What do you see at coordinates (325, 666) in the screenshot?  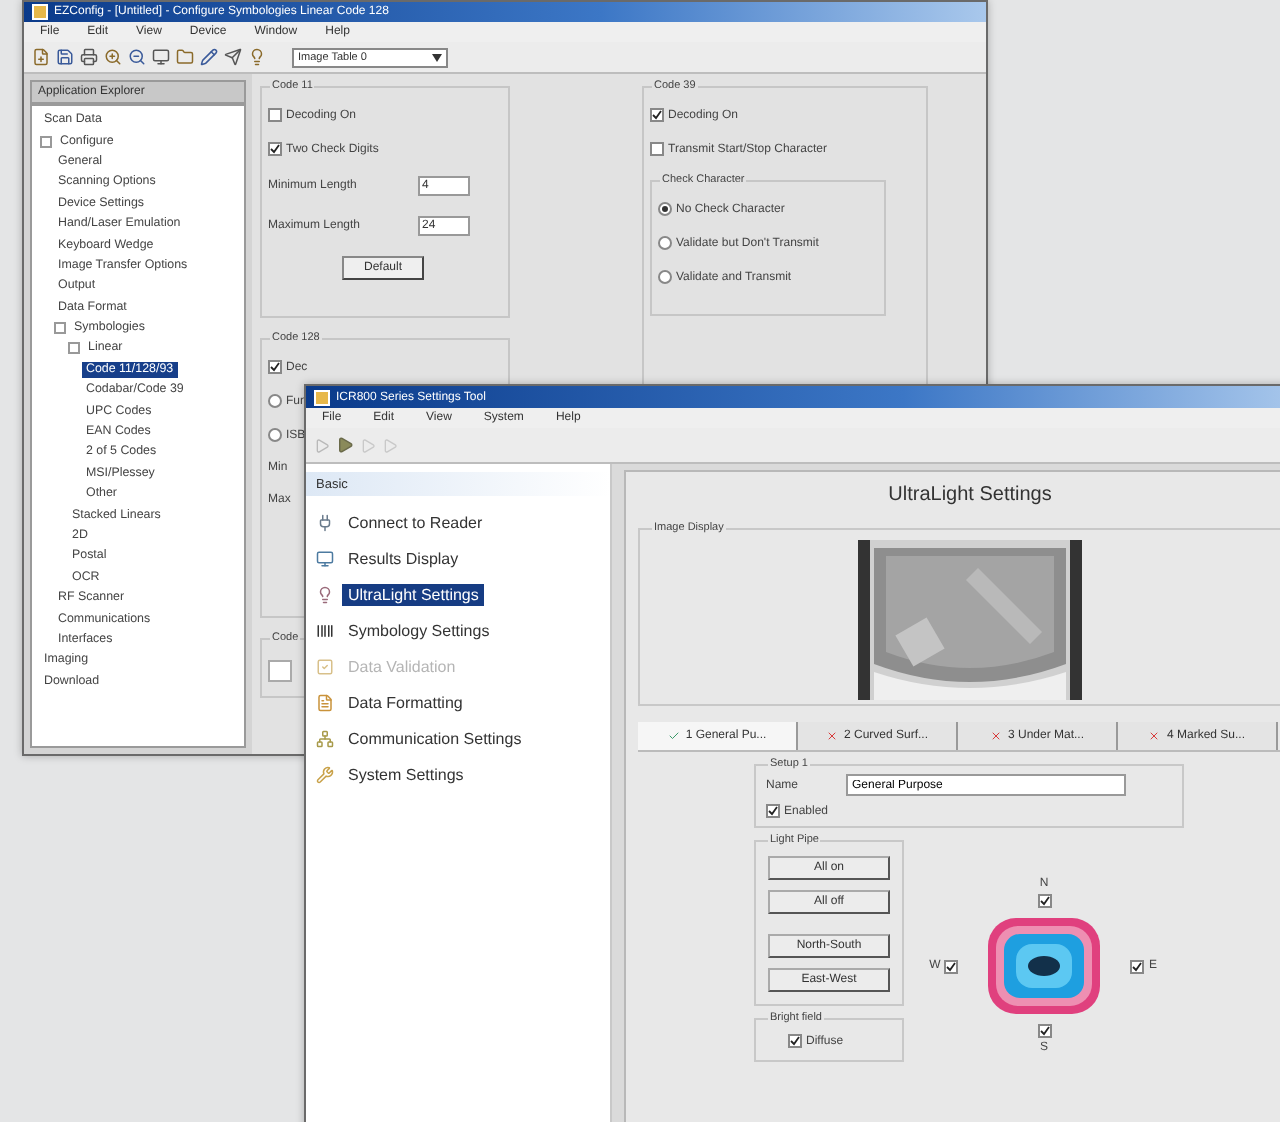 I see `checkbox-icon` at bounding box center [325, 666].